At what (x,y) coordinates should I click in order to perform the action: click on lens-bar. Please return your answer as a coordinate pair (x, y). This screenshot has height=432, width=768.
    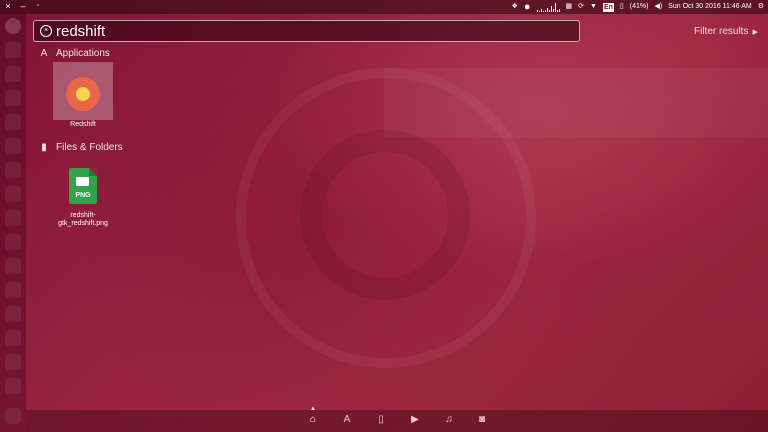
    Looking at the image, I should click on (397, 421).